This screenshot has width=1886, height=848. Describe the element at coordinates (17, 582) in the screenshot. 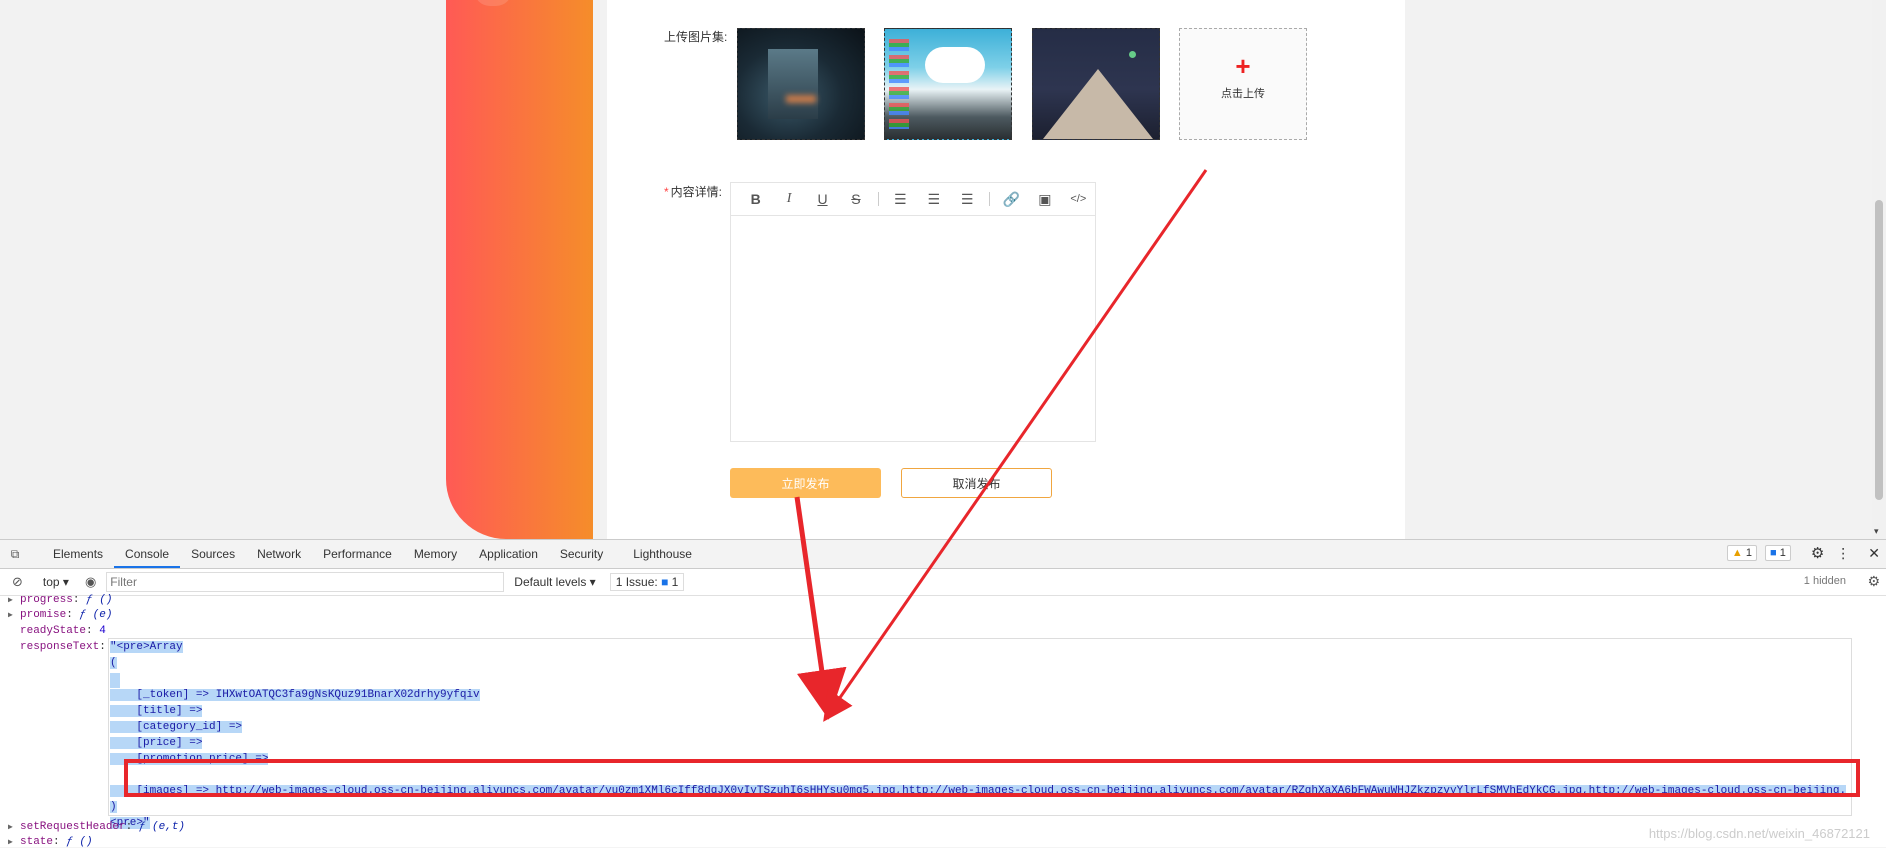

I see `clear-console-icon: ⊘` at that location.